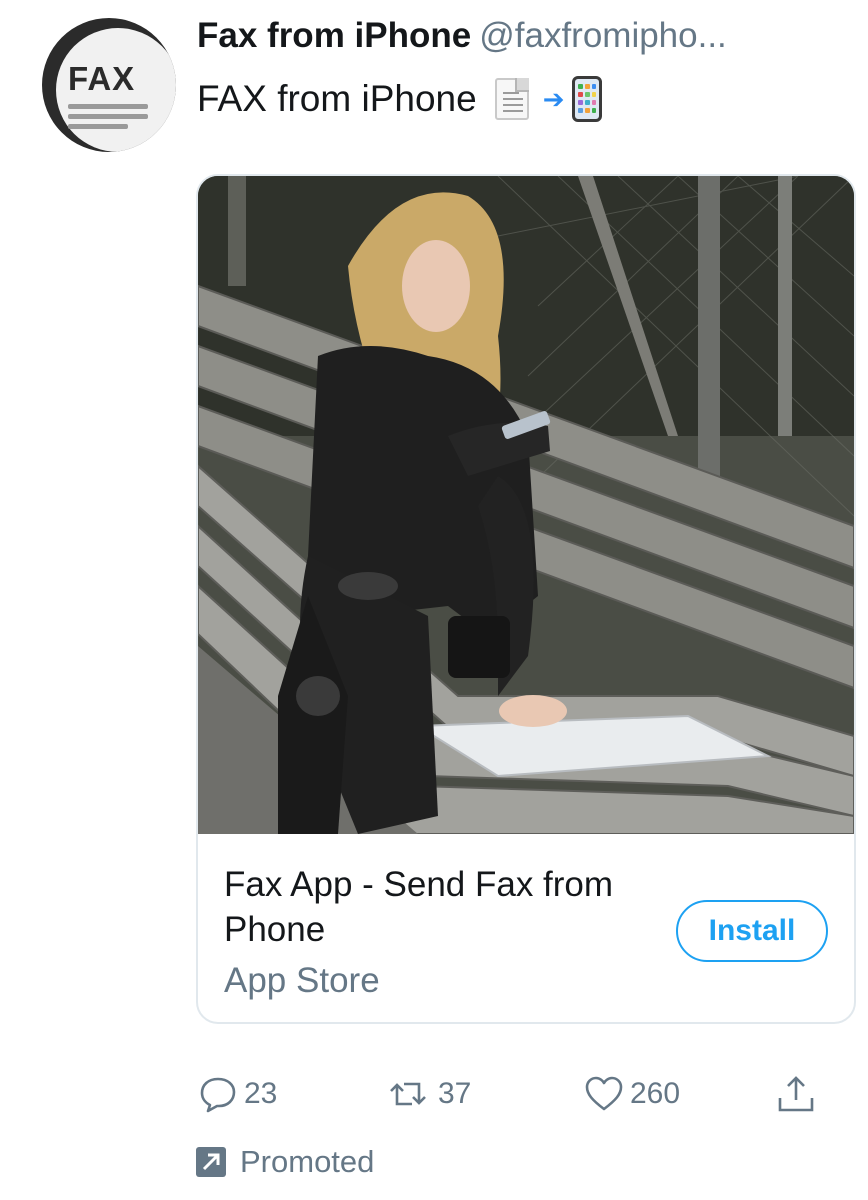 Image resolution: width=868 pixels, height=1200 pixels. I want to click on promoted-label-row: Promoted, so click(285, 1162).